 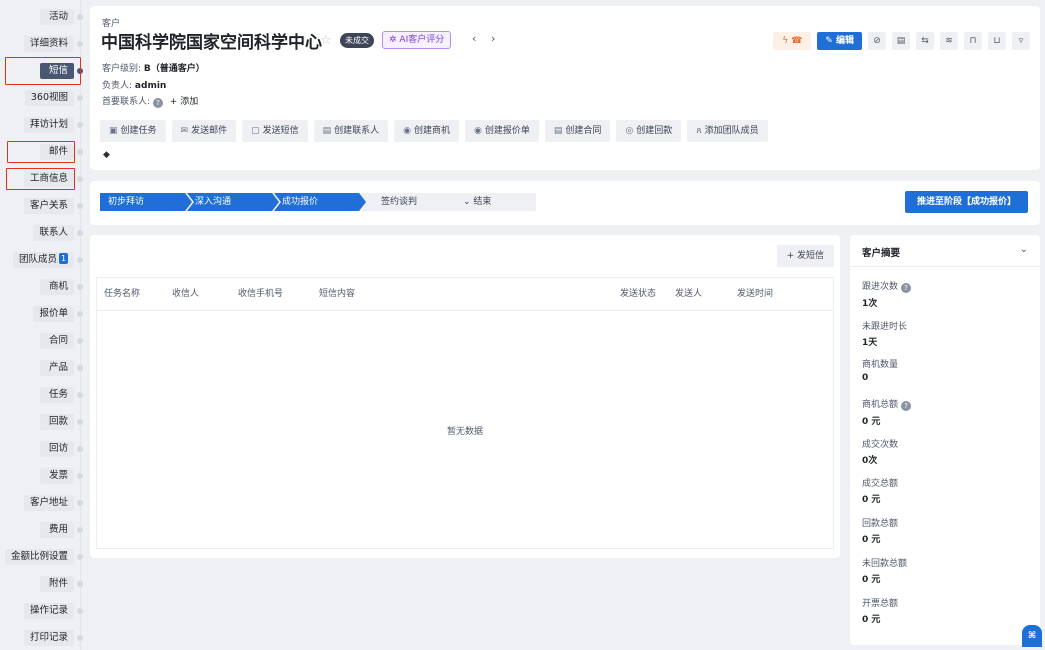 What do you see at coordinates (885, 564) in the screenshot?
I see `summary-label-text: 未回款总额` at bounding box center [885, 564].